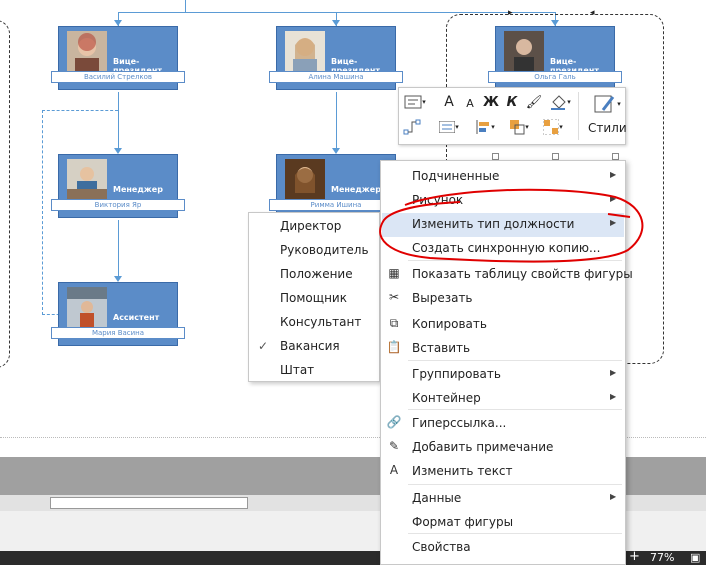 The image size is (706, 565). What do you see at coordinates (263, 346) in the screenshot?
I see `checkmark-icon: ✓` at bounding box center [263, 346].